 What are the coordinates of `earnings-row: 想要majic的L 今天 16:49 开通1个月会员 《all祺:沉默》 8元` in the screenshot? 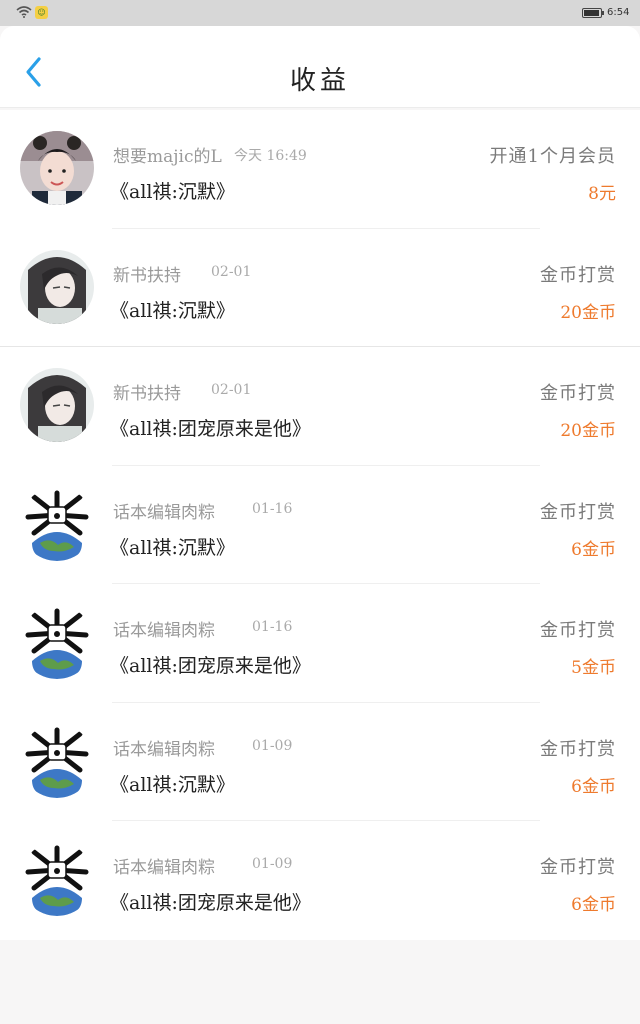 It's located at (320, 169).